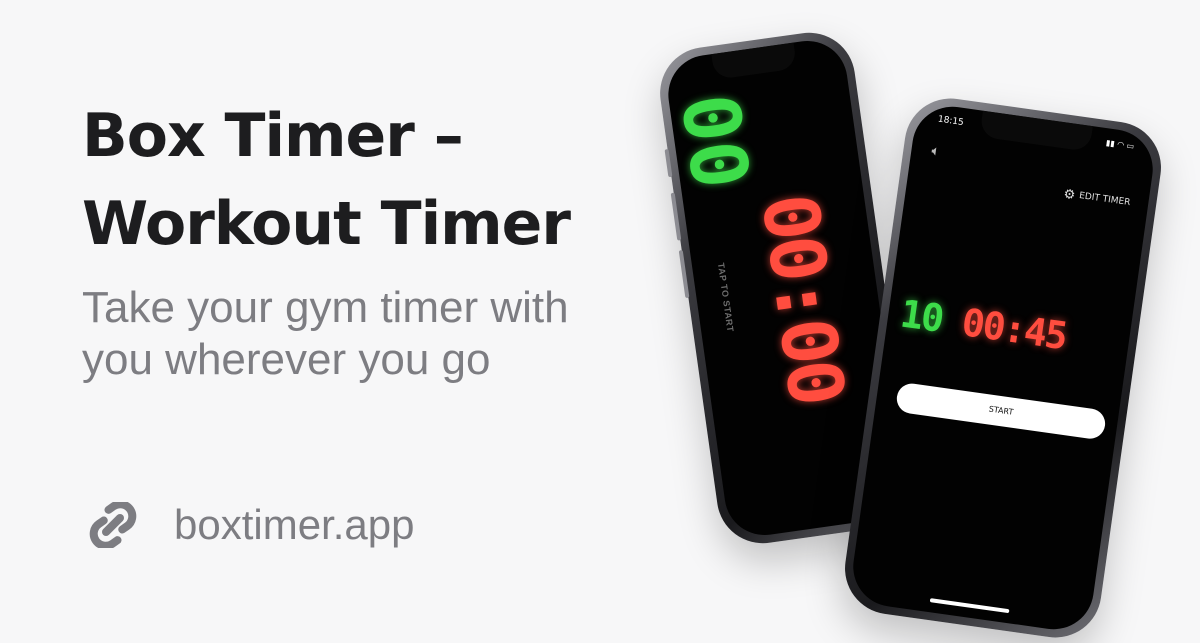 The height and width of the screenshot is (643, 1200). Describe the element at coordinates (803, 298) in the screenshot. I see `time-display: 00:00` at that location.